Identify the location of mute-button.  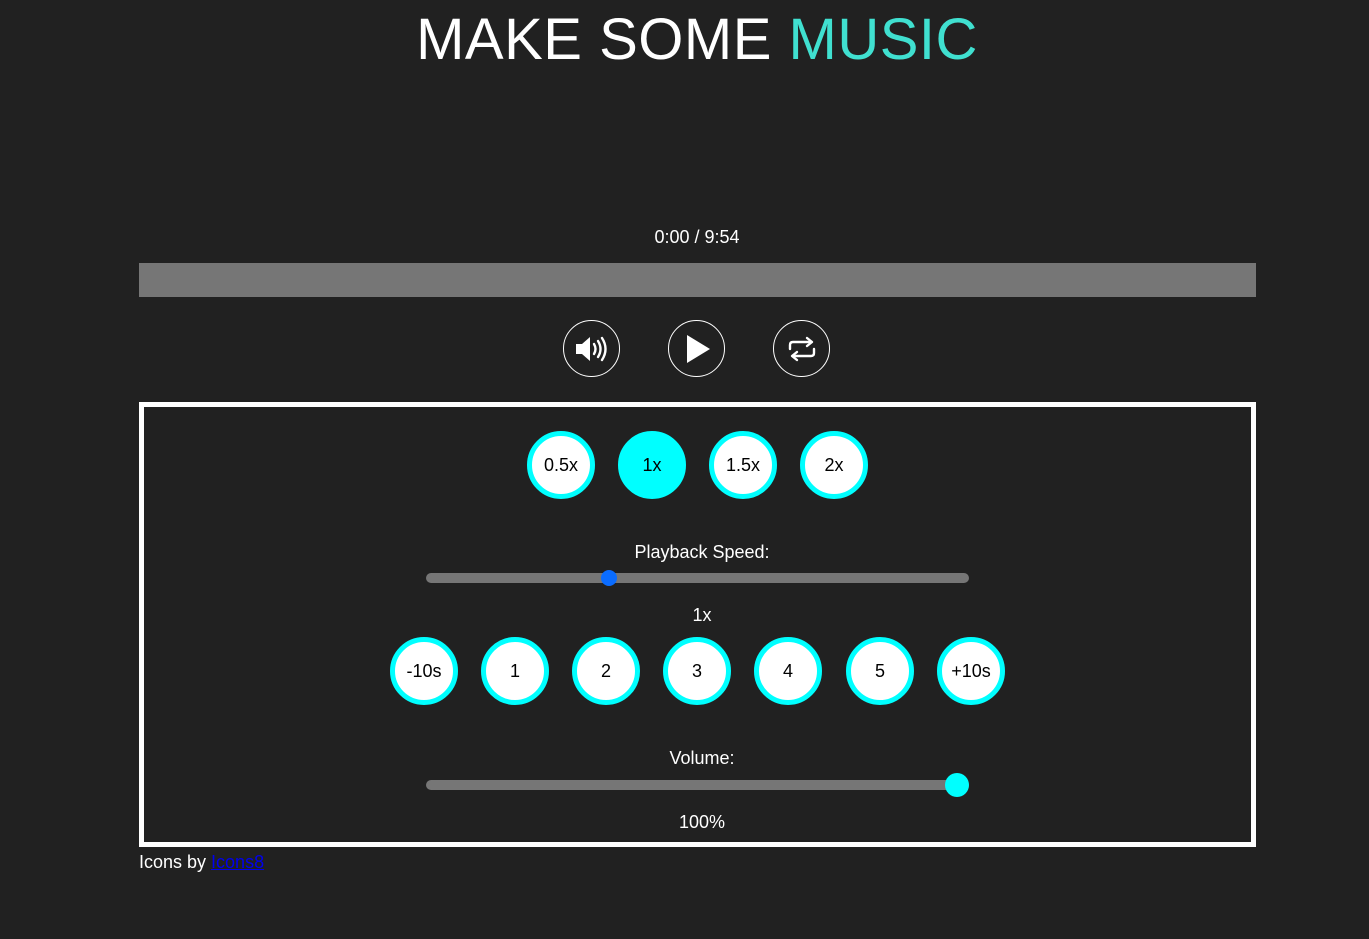
(591, 348).